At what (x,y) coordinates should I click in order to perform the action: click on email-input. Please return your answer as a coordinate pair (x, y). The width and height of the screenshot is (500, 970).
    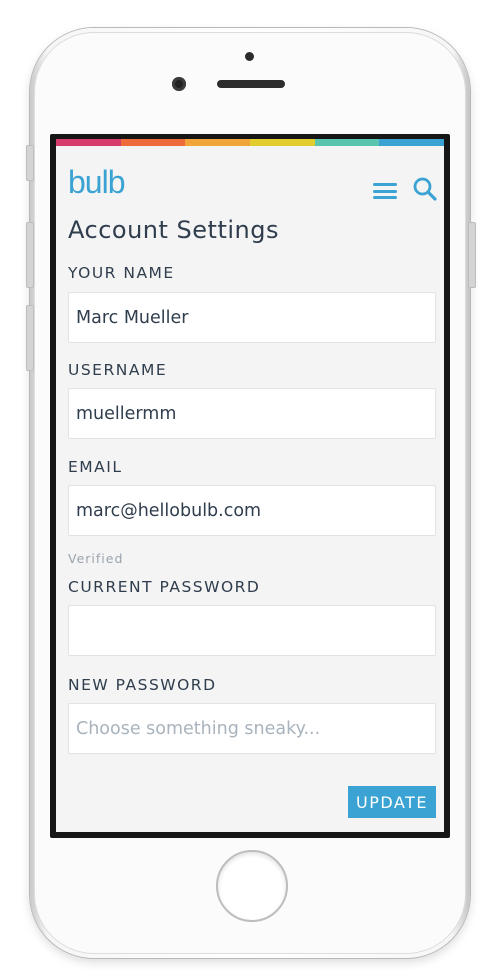
    Looking at the image, I should click on (252, 510).